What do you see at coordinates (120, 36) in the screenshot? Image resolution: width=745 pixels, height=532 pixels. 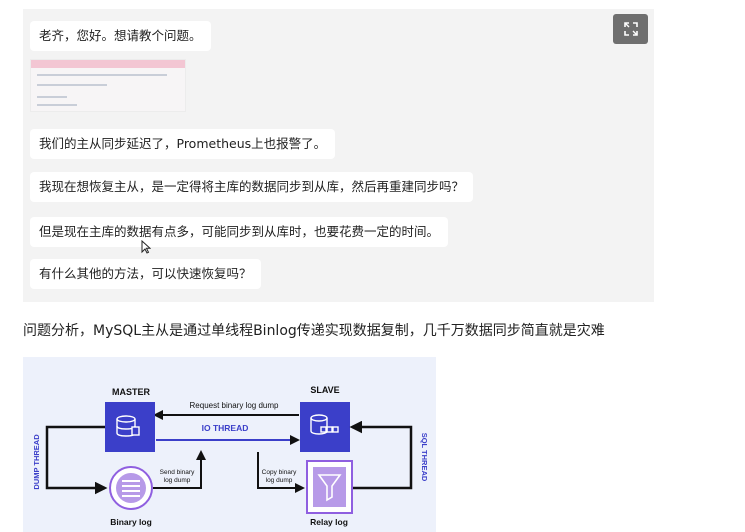 I see `chat-message: 老齐，您好。想请教个问题。` at bounding box center [120, 36].